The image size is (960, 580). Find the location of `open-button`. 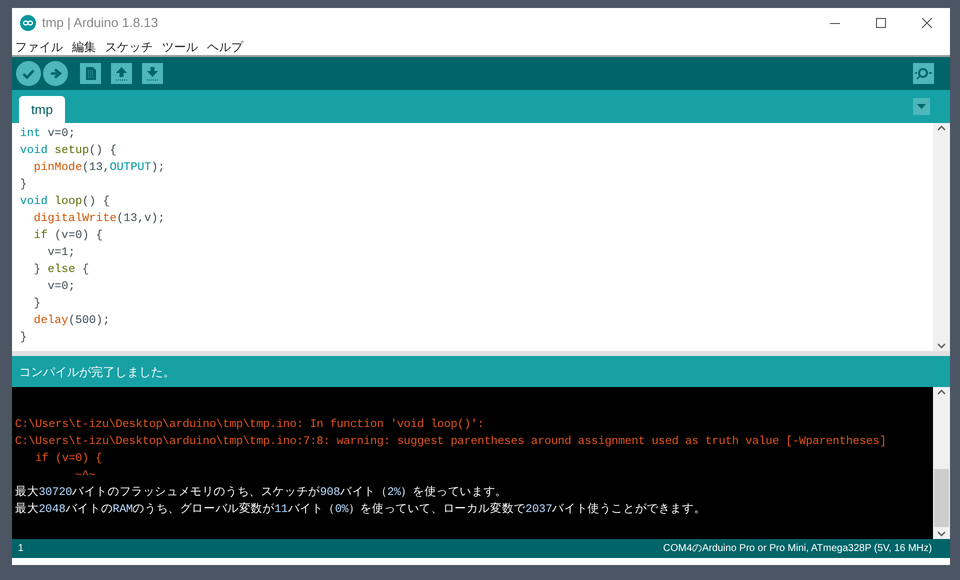

open-button is located at coordinates (121, 73).